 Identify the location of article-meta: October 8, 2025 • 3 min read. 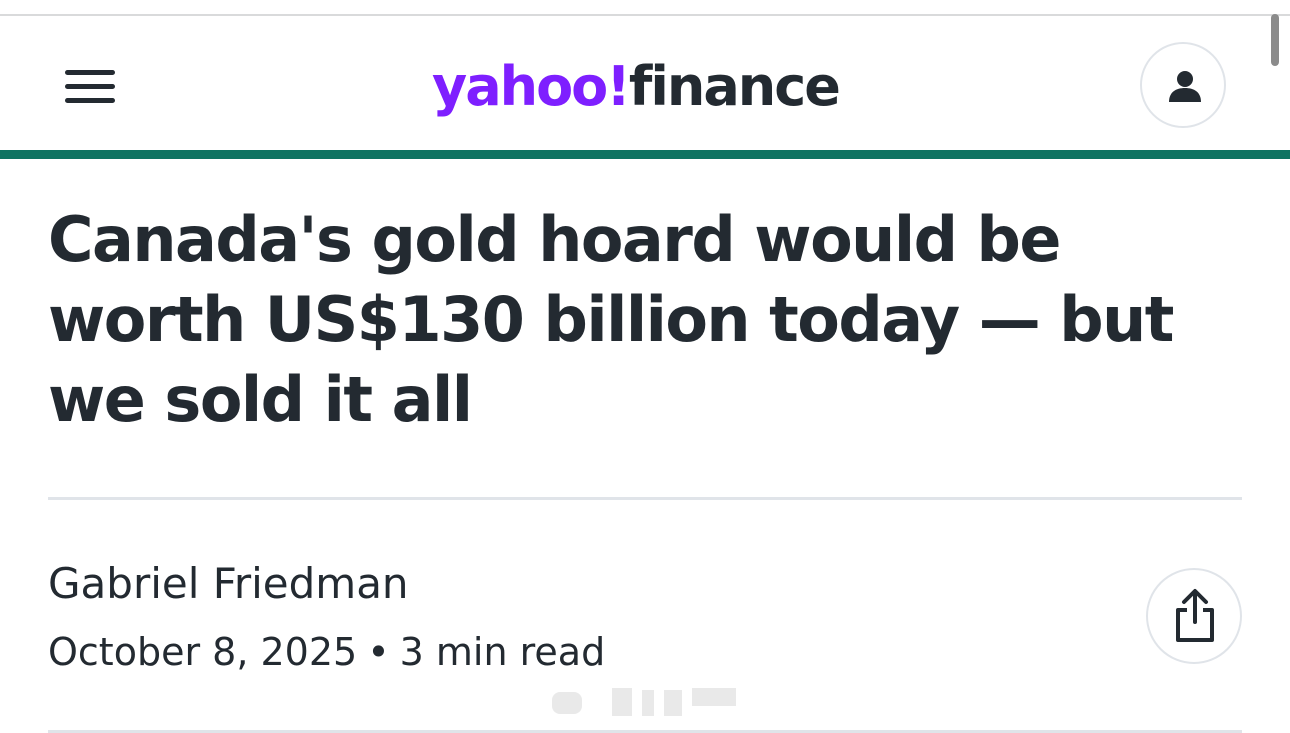
(326, 652).